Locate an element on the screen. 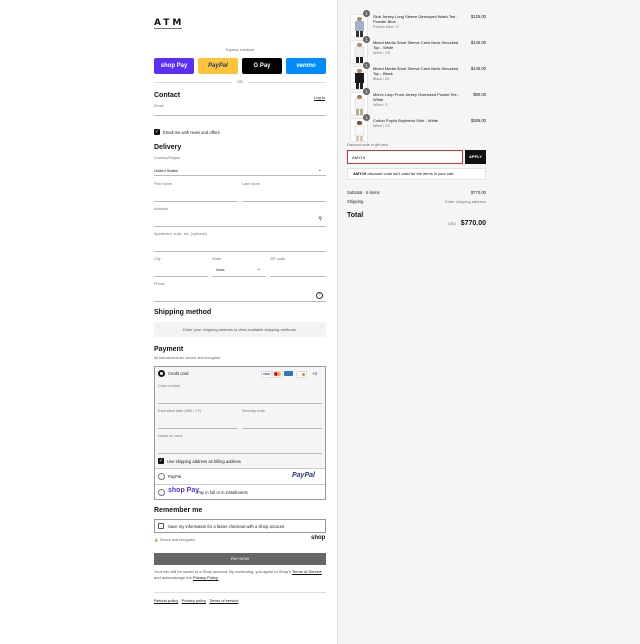  first-name-label: First name is located at coordinates (163, 184).